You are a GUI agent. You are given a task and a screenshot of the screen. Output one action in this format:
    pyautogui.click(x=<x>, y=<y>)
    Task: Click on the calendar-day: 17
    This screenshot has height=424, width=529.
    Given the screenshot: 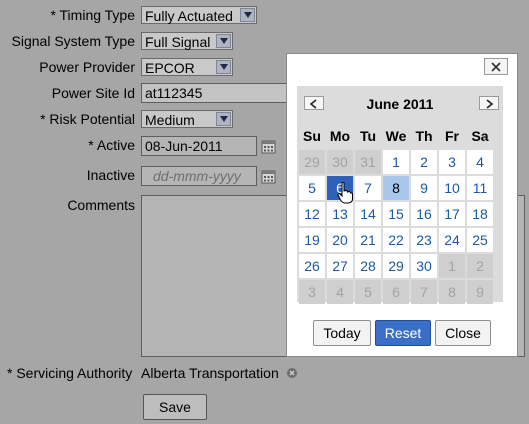 What is the action you would take?
    pyautogui.click(x=452, y=214)
    